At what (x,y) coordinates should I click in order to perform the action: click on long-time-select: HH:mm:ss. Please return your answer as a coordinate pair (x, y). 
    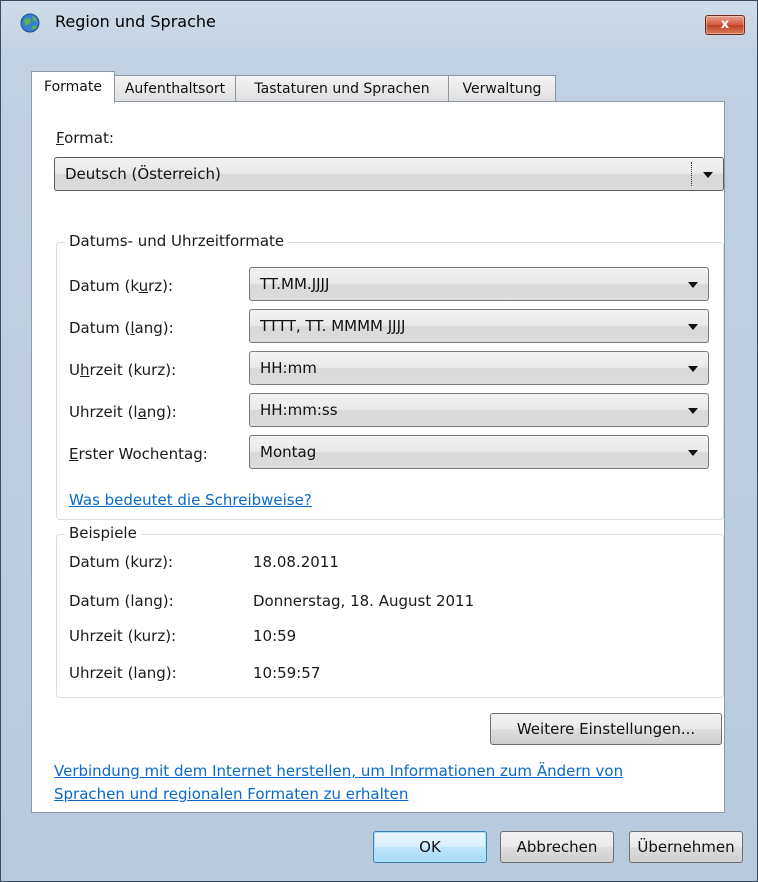
    Looking at the image, I should click on (479, 410).